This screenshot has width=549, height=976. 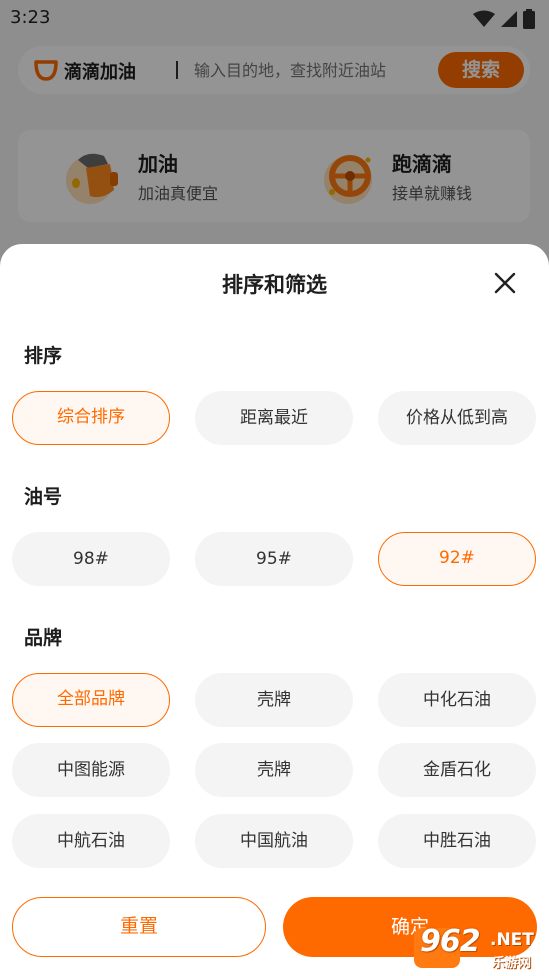 I want to click on brand-option-zhongtu: 中图能源, so click(x=91, y=770).